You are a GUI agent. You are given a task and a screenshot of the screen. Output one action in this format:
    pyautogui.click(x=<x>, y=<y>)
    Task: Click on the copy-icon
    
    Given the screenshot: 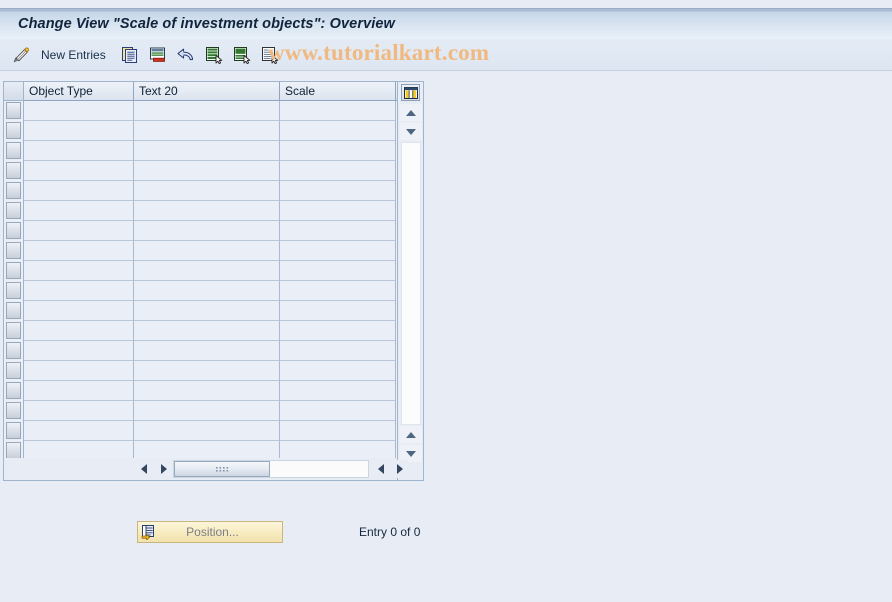 What is the action you would take?
    pyautogui.click(x=130, y=55)
    